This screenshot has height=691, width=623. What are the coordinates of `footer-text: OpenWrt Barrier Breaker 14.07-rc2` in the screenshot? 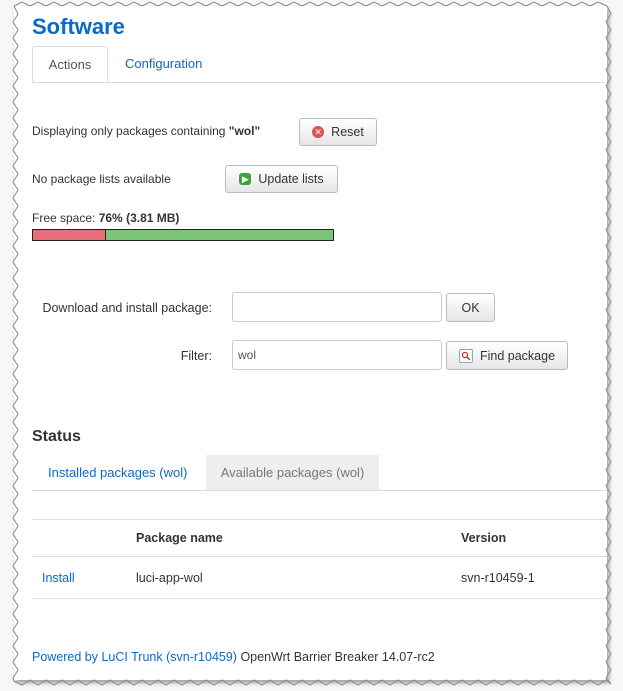 It's located at (335, 657).